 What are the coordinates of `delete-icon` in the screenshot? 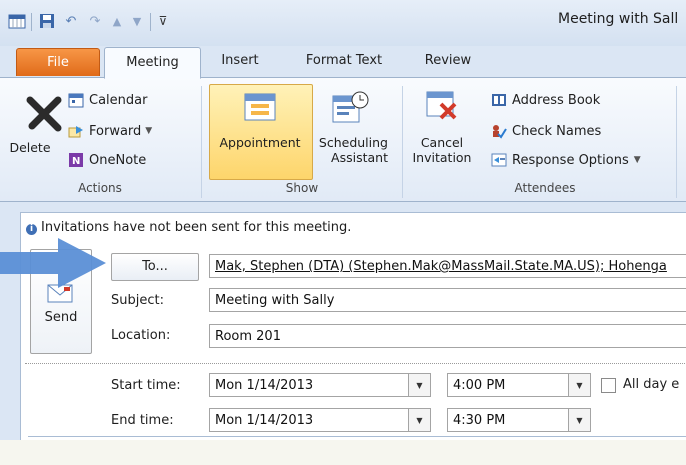 It's located at (44, 114).